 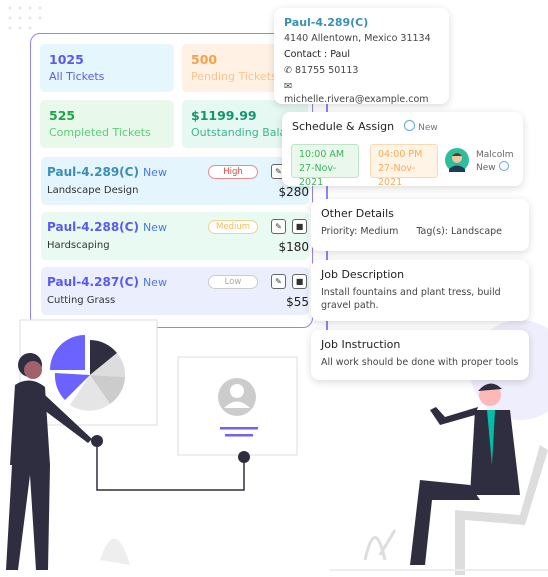 What do you see at coordinates (78, 245) in the screenshot?
I see `ticket-desc: Hardscaping` at bounding box center [78, 245].